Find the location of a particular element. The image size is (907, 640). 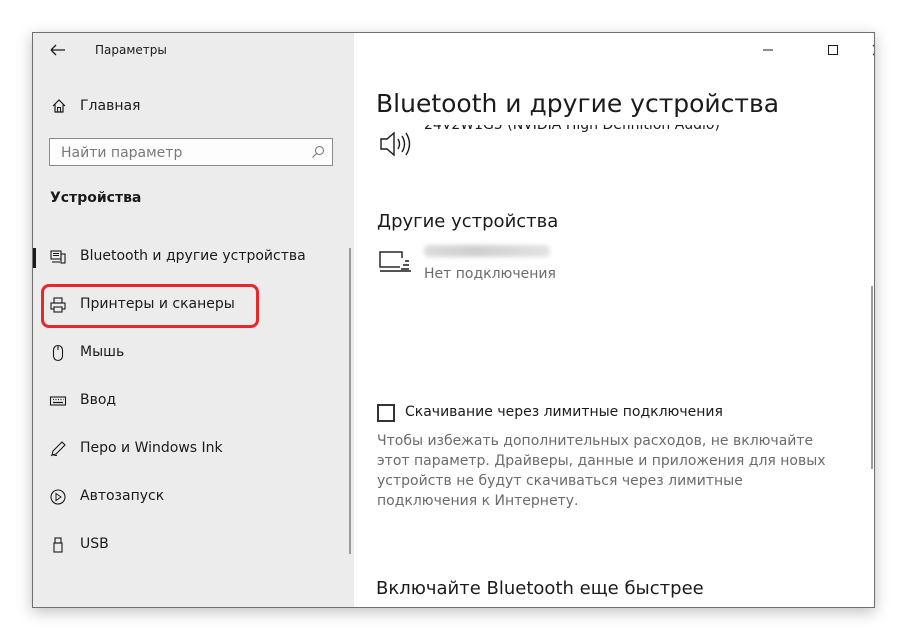

home-icon is located at coordinates (59, 106).